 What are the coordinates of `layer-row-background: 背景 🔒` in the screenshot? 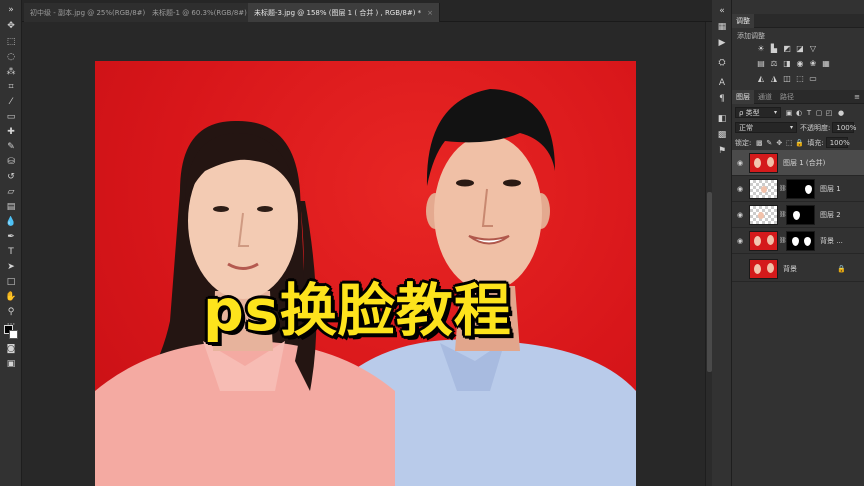 It's located at (798, 269).